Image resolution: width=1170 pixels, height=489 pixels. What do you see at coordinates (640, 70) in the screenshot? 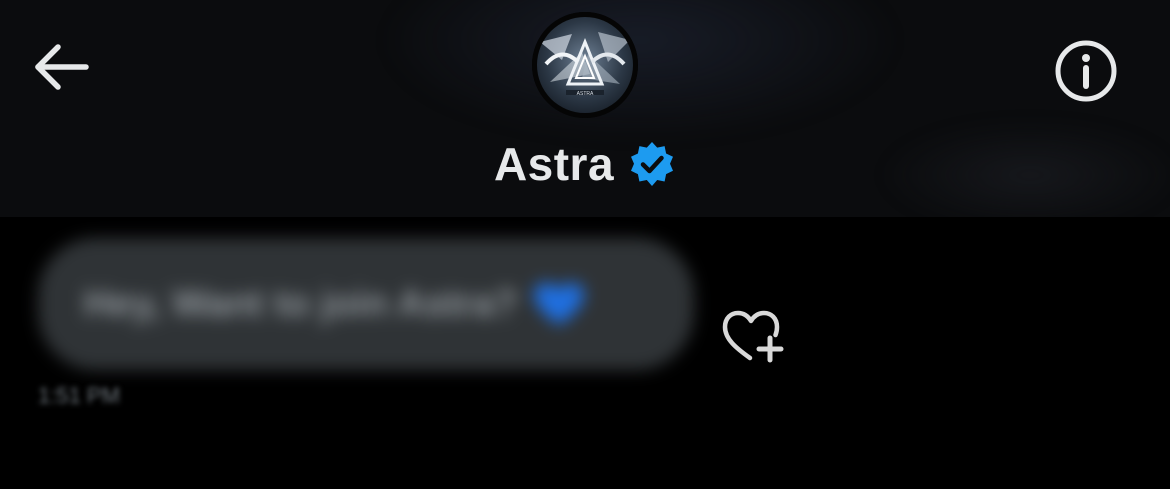
I see `header-background-blur` at bounding box center [640, 70].